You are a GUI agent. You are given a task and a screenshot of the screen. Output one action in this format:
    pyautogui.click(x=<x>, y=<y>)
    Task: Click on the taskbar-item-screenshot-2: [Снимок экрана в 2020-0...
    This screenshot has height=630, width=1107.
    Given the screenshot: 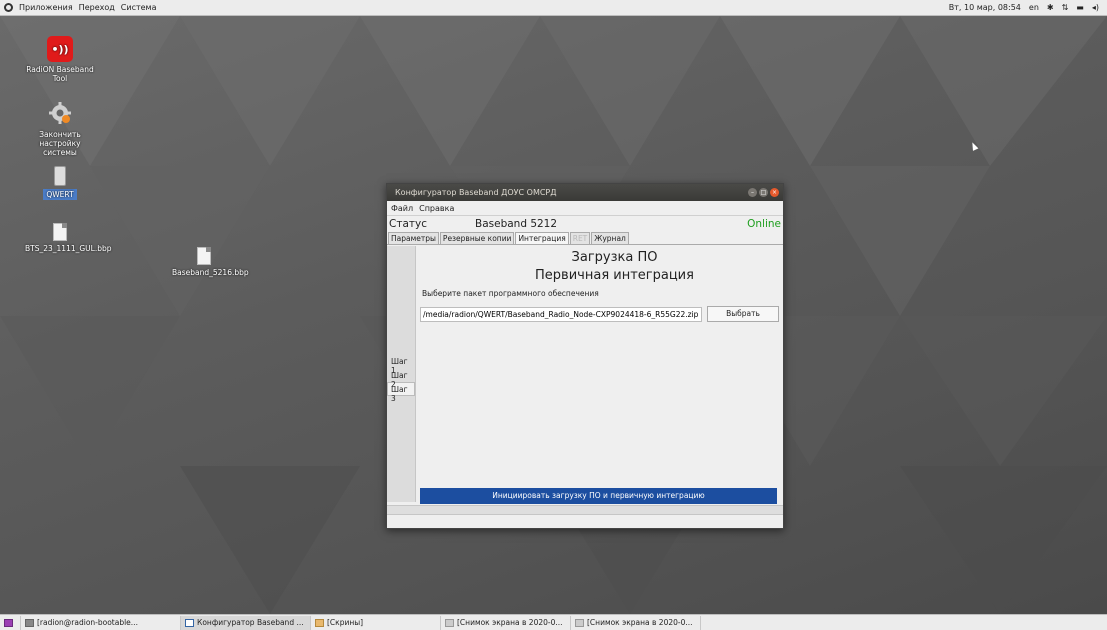 What is the action you would take?
    pyautogui.click(x=636, y=622)
    